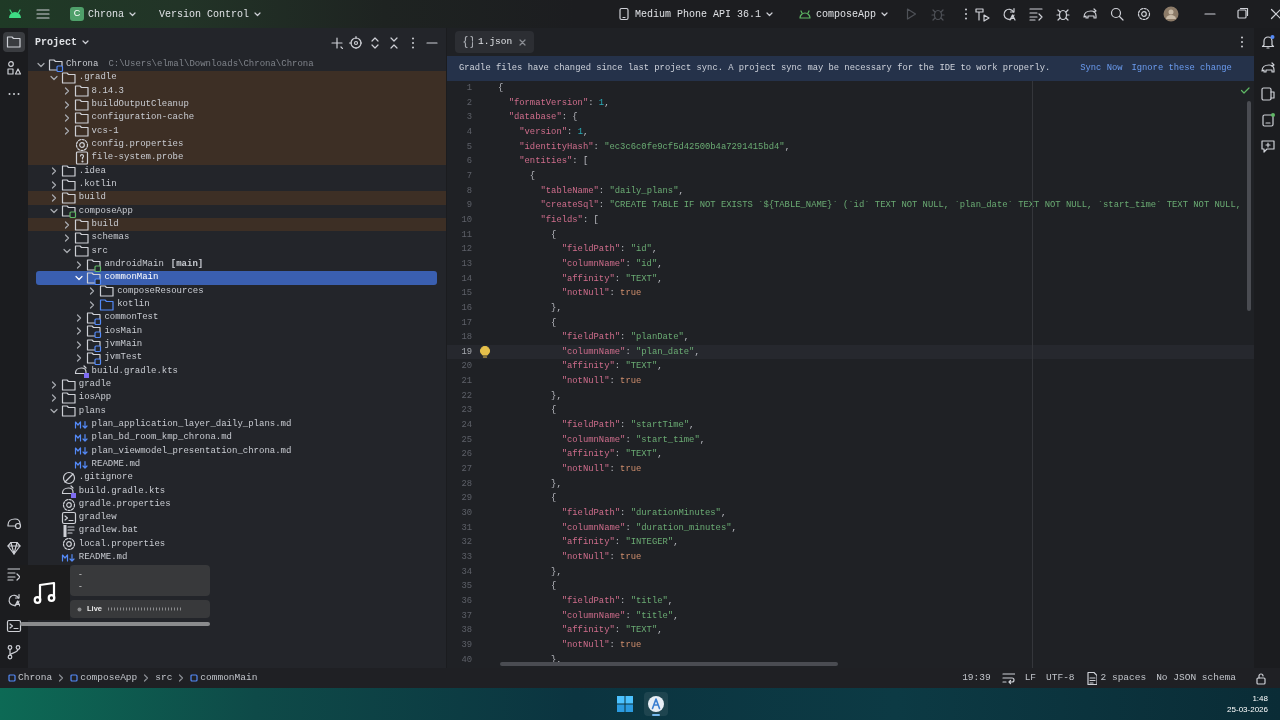 The width and height of the screenshot is (1280, 720). I want to click on tree-item: androidMain [main], so click(237, 264).